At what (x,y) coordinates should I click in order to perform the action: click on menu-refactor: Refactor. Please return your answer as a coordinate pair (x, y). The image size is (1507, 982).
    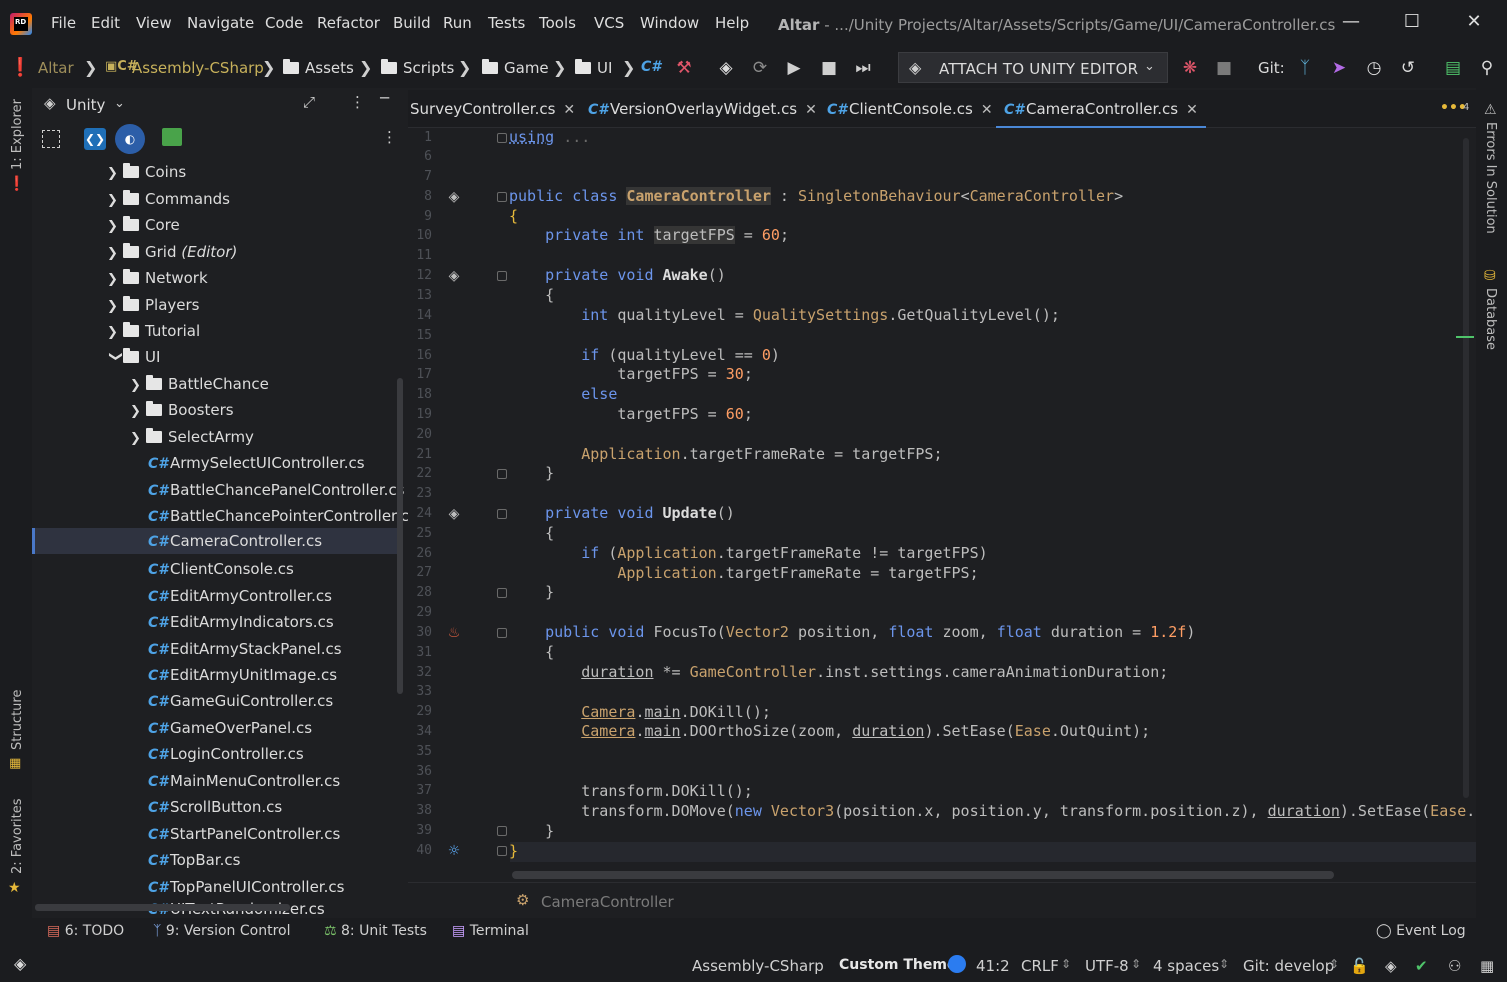
    Looking at the image, I should click on (348, 23).